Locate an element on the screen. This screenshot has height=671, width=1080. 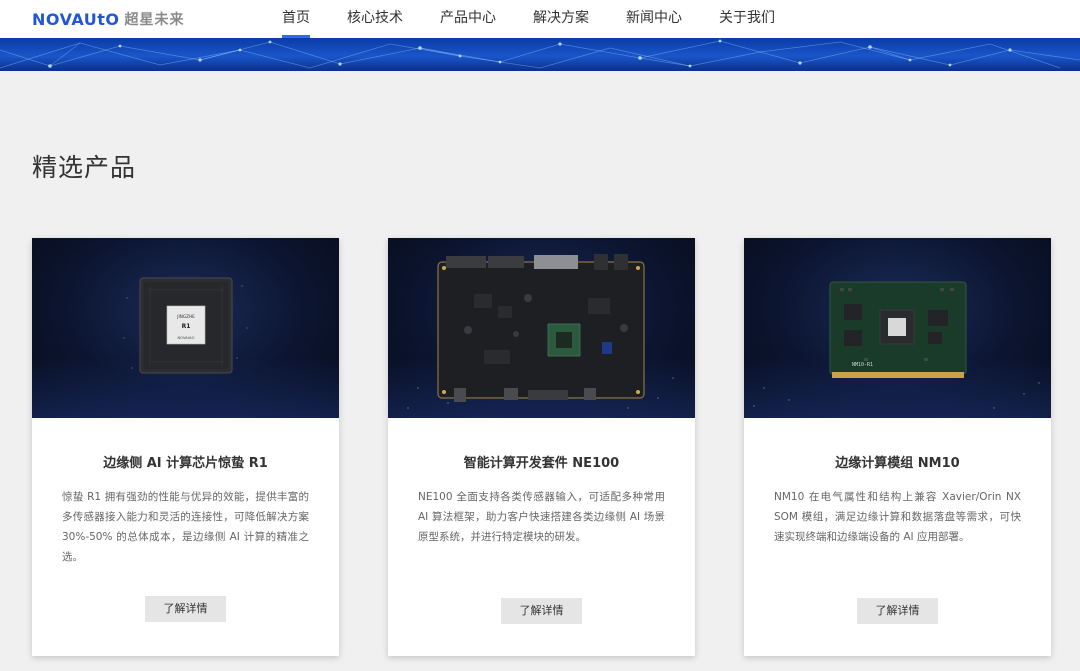
chip-label-maker: NOVAUtO is located at coordinates (185, 338).